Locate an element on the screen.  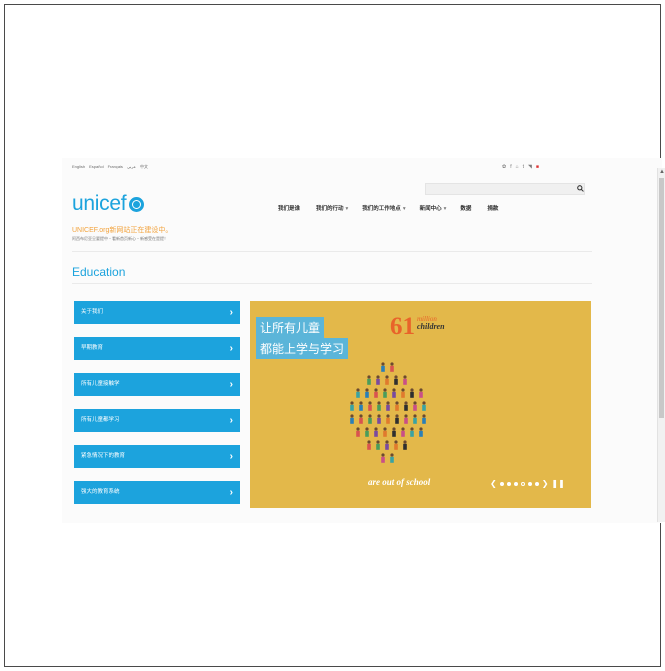
stat-label: children is located at coordinates (431, 326).